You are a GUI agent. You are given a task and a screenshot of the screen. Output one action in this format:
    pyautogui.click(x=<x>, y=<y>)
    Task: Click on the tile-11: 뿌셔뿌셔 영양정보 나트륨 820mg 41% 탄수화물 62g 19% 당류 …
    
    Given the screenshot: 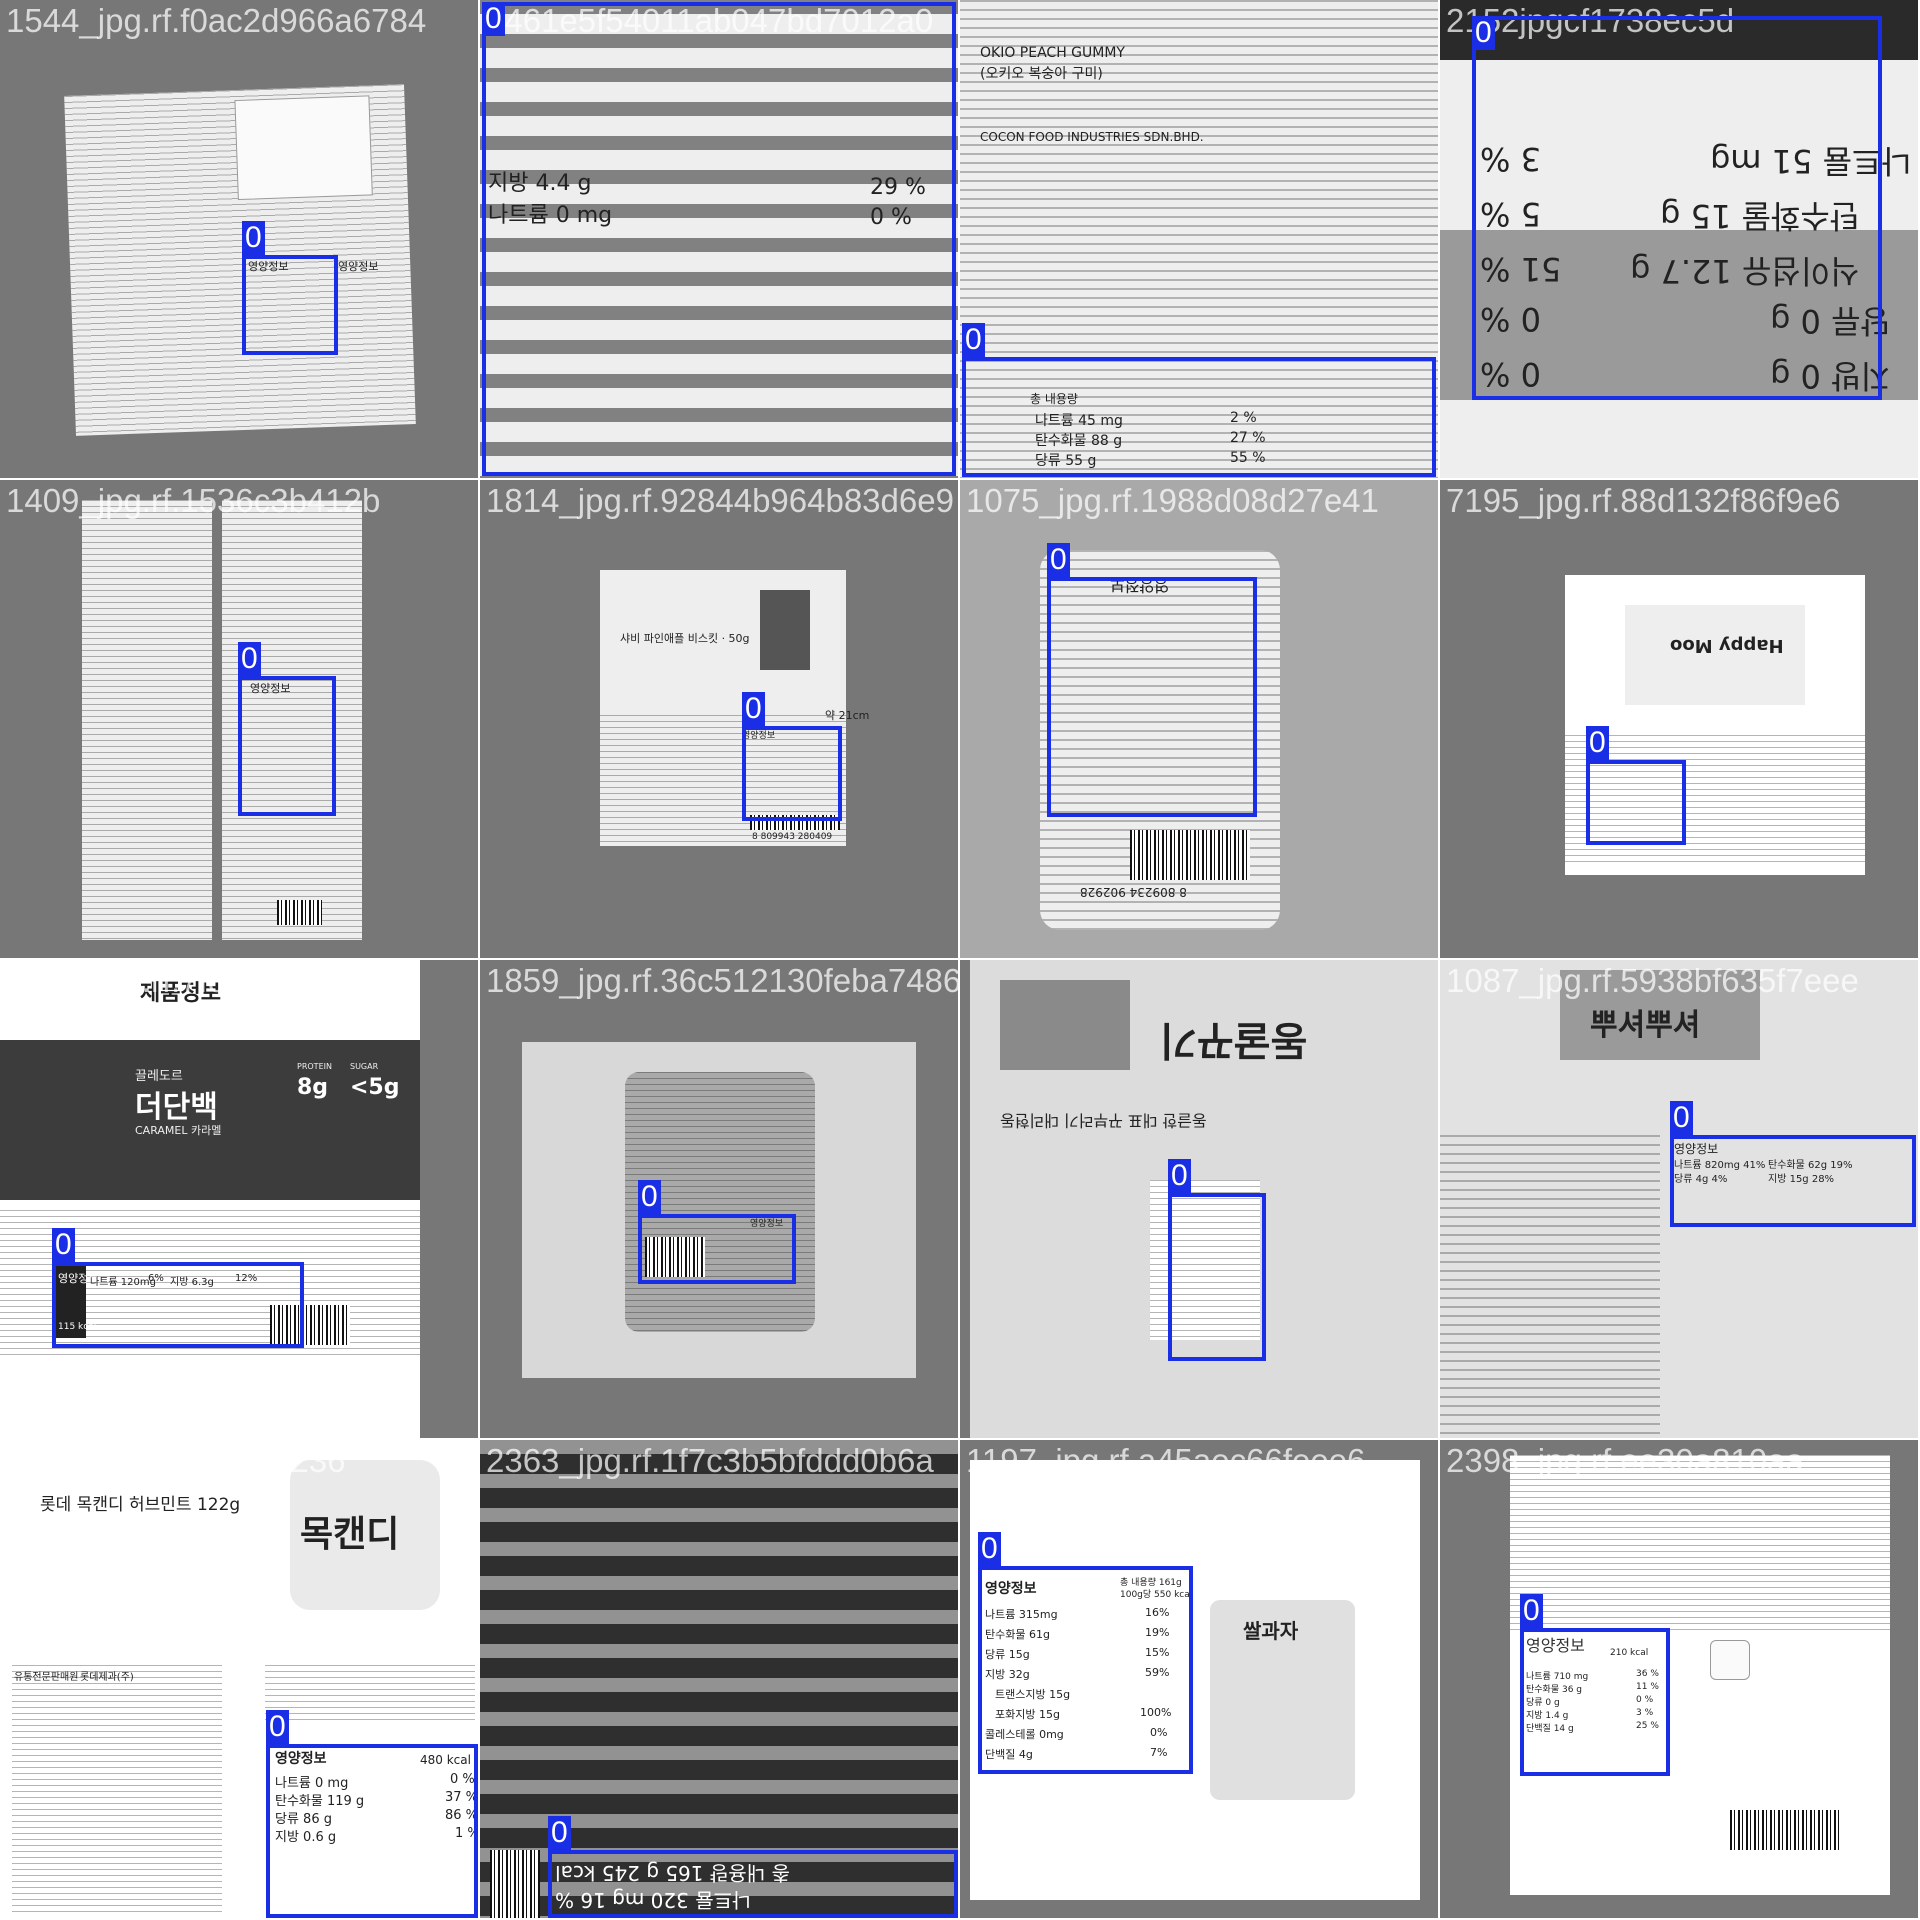 What is the action you would take?
    pyautogui.click(x=1679, y=1199)
    